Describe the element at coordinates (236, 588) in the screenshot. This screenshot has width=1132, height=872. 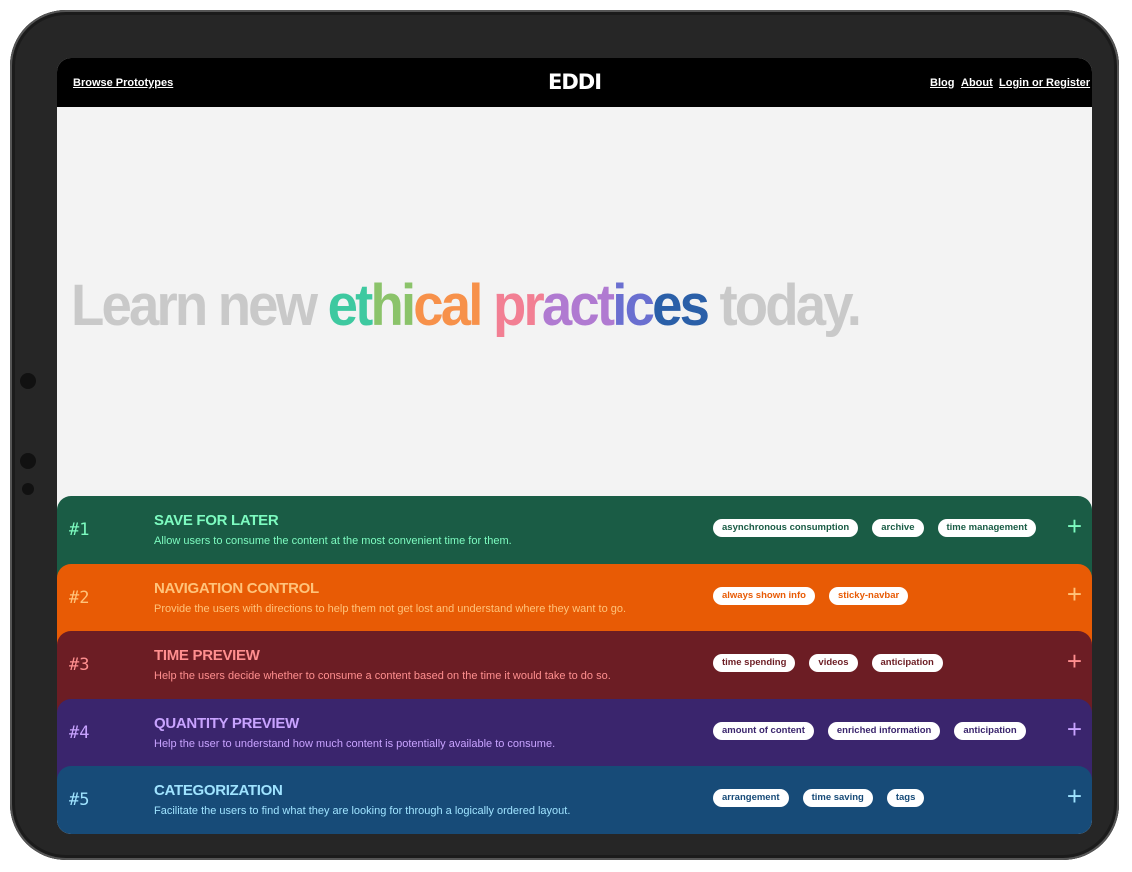
I see `card-title: NAVIGATION CONTROL` at that location.